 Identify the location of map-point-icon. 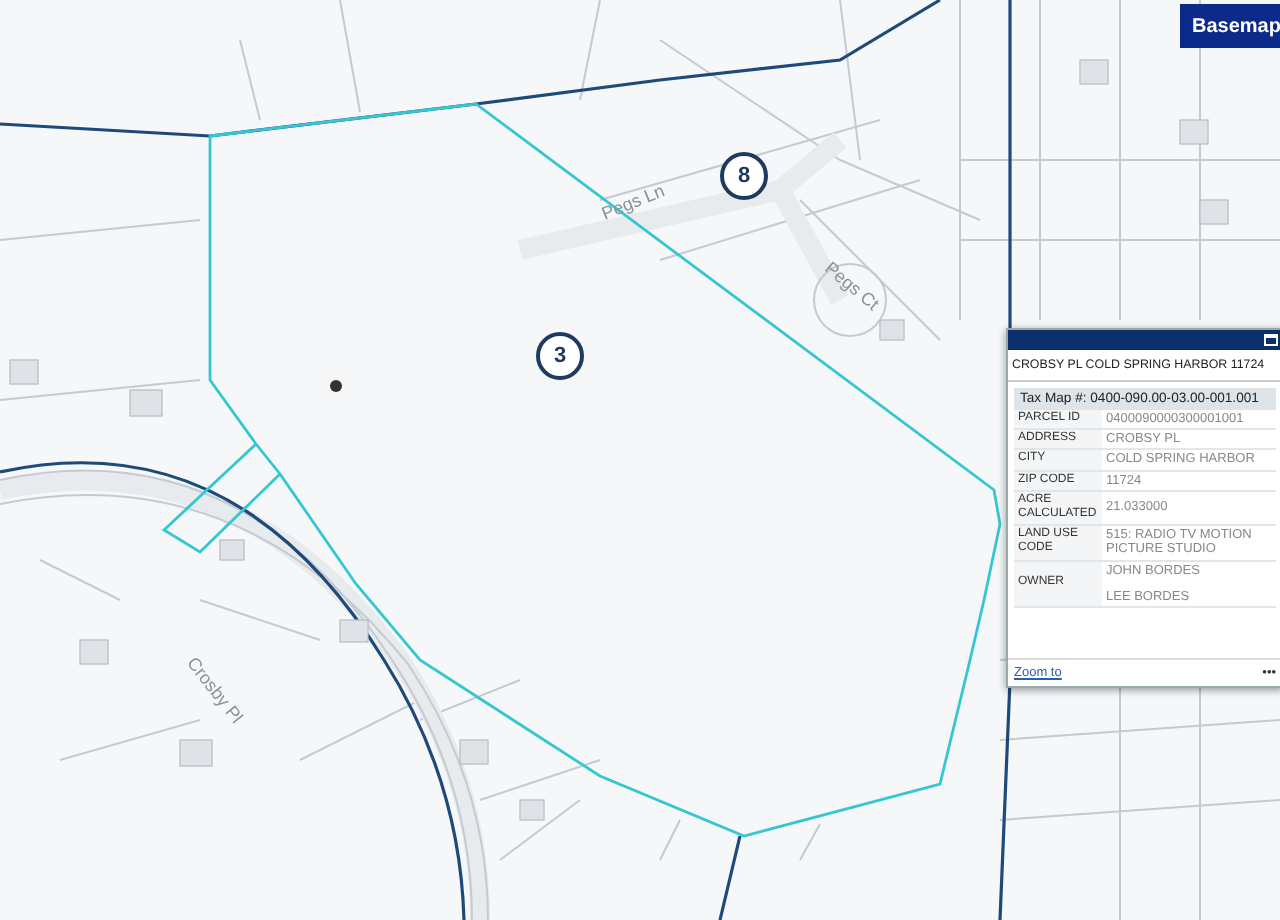
(336, 386).